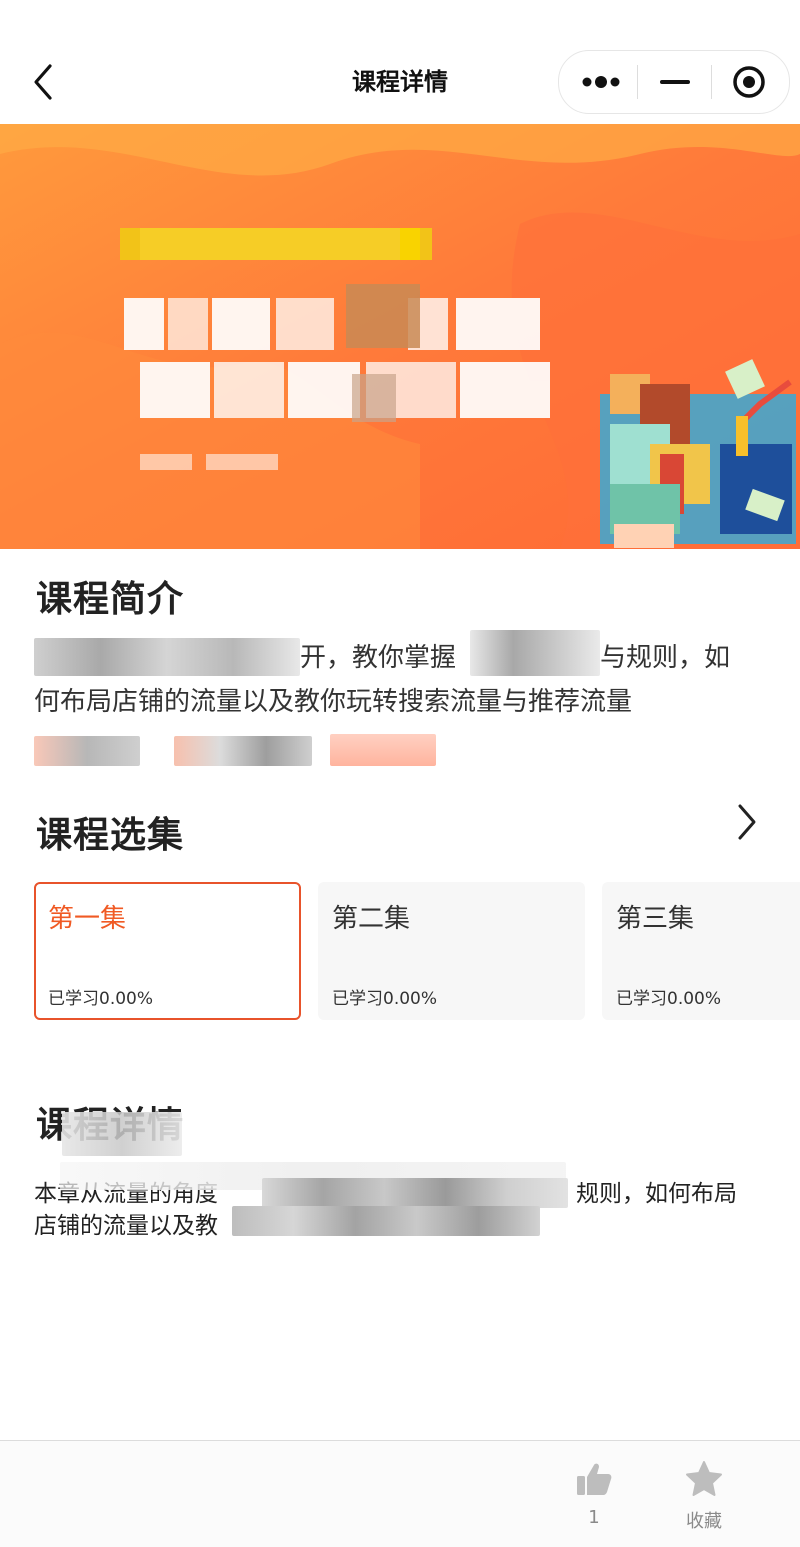 This screenshot has height=1547, width=800. Describe the element at coordinates (378, 658) in the screenshot. I see `intro-text-fragment: 开，教你掌握` at that location.